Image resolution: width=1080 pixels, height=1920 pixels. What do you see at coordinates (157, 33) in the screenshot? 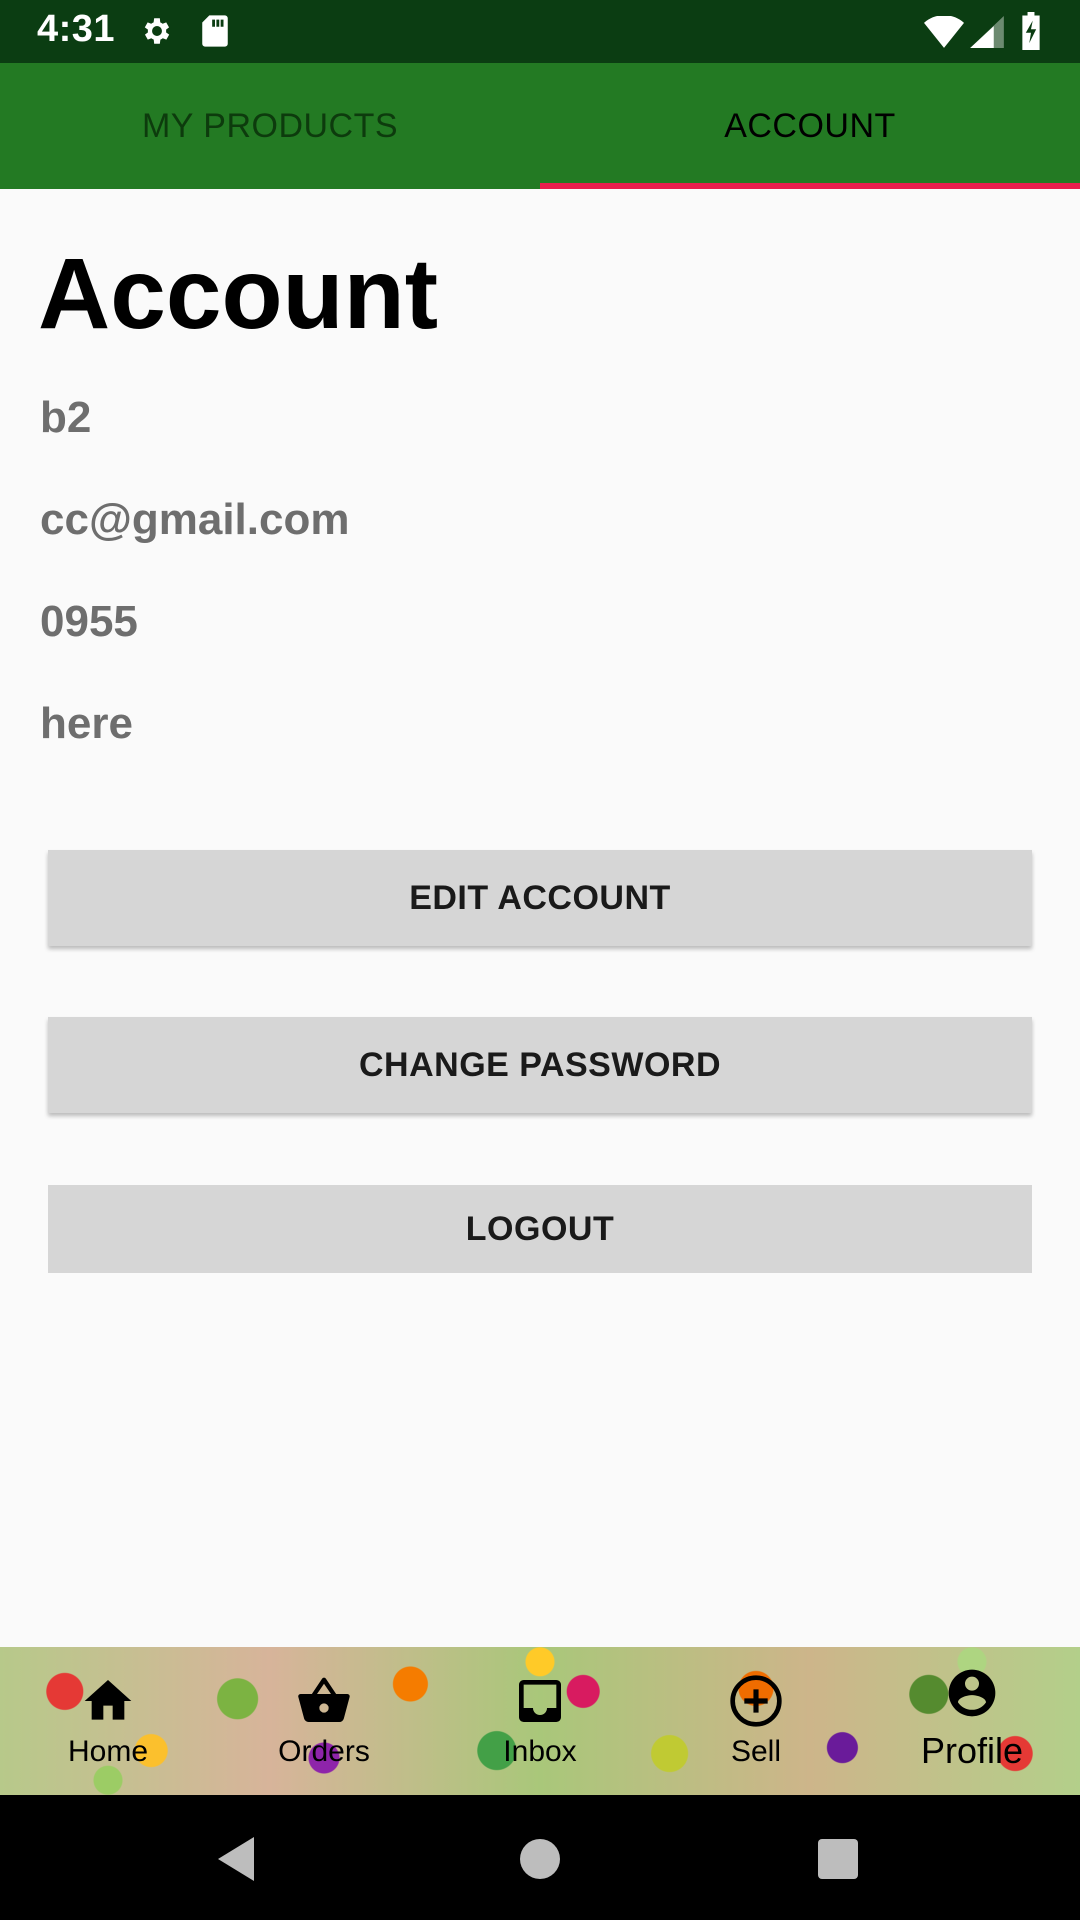
I see `gear-icon` at bounding box center [157, 33].